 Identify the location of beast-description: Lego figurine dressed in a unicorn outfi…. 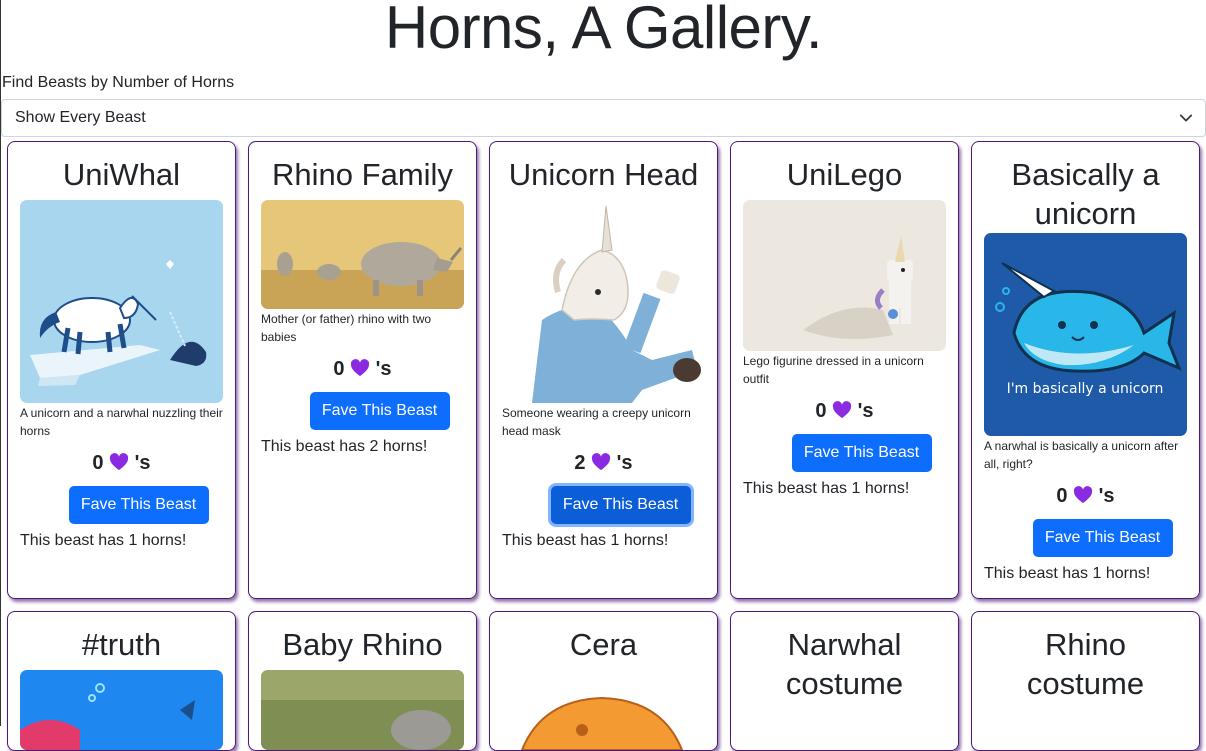
(833, 370).